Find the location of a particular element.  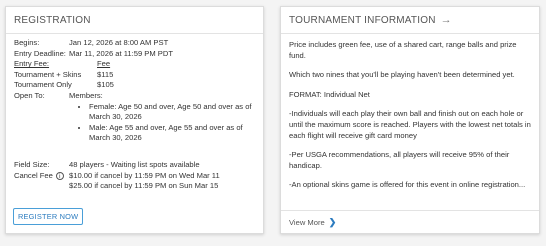

tournament-info-title: TOURNAMENT INFORMATION is located at coordinates (362, 20).